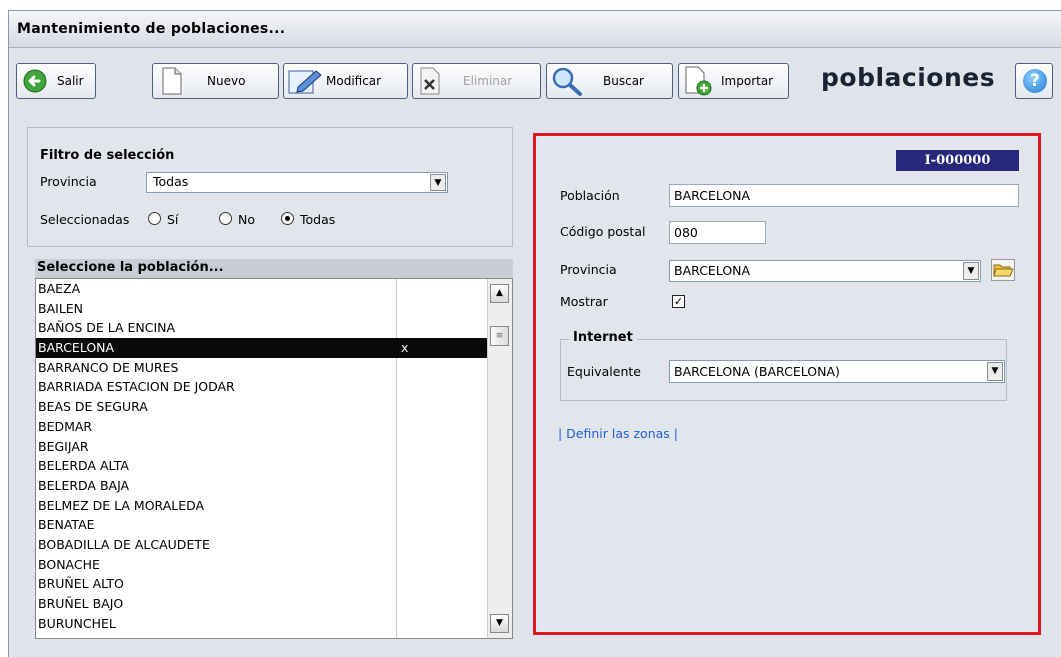  I want to click on module-title: poblaciones, so click(908, 77).